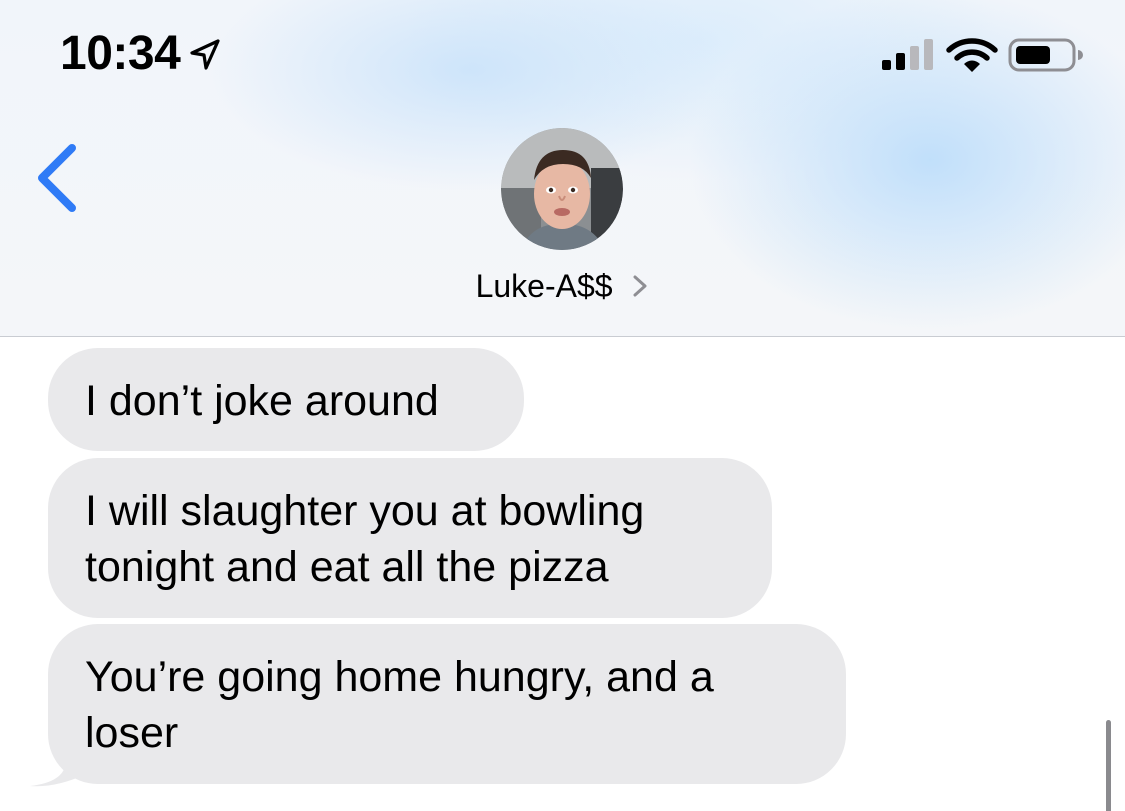  Describe the element at coordinates (907, 54) in the screenshot. I see `cellular-signal-icon` at that location.